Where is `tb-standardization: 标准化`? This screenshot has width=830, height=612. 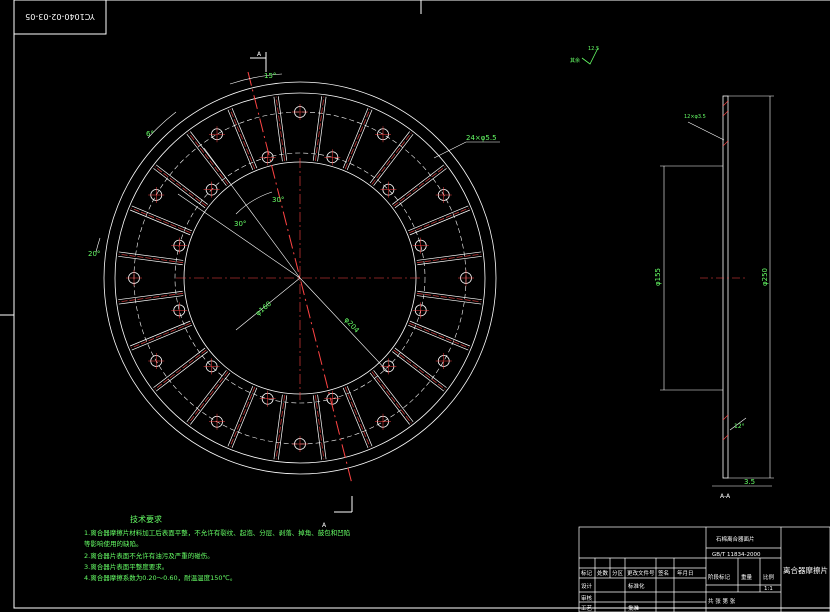
tb-standardization: 标准化 is located at coordinates (636, 586).